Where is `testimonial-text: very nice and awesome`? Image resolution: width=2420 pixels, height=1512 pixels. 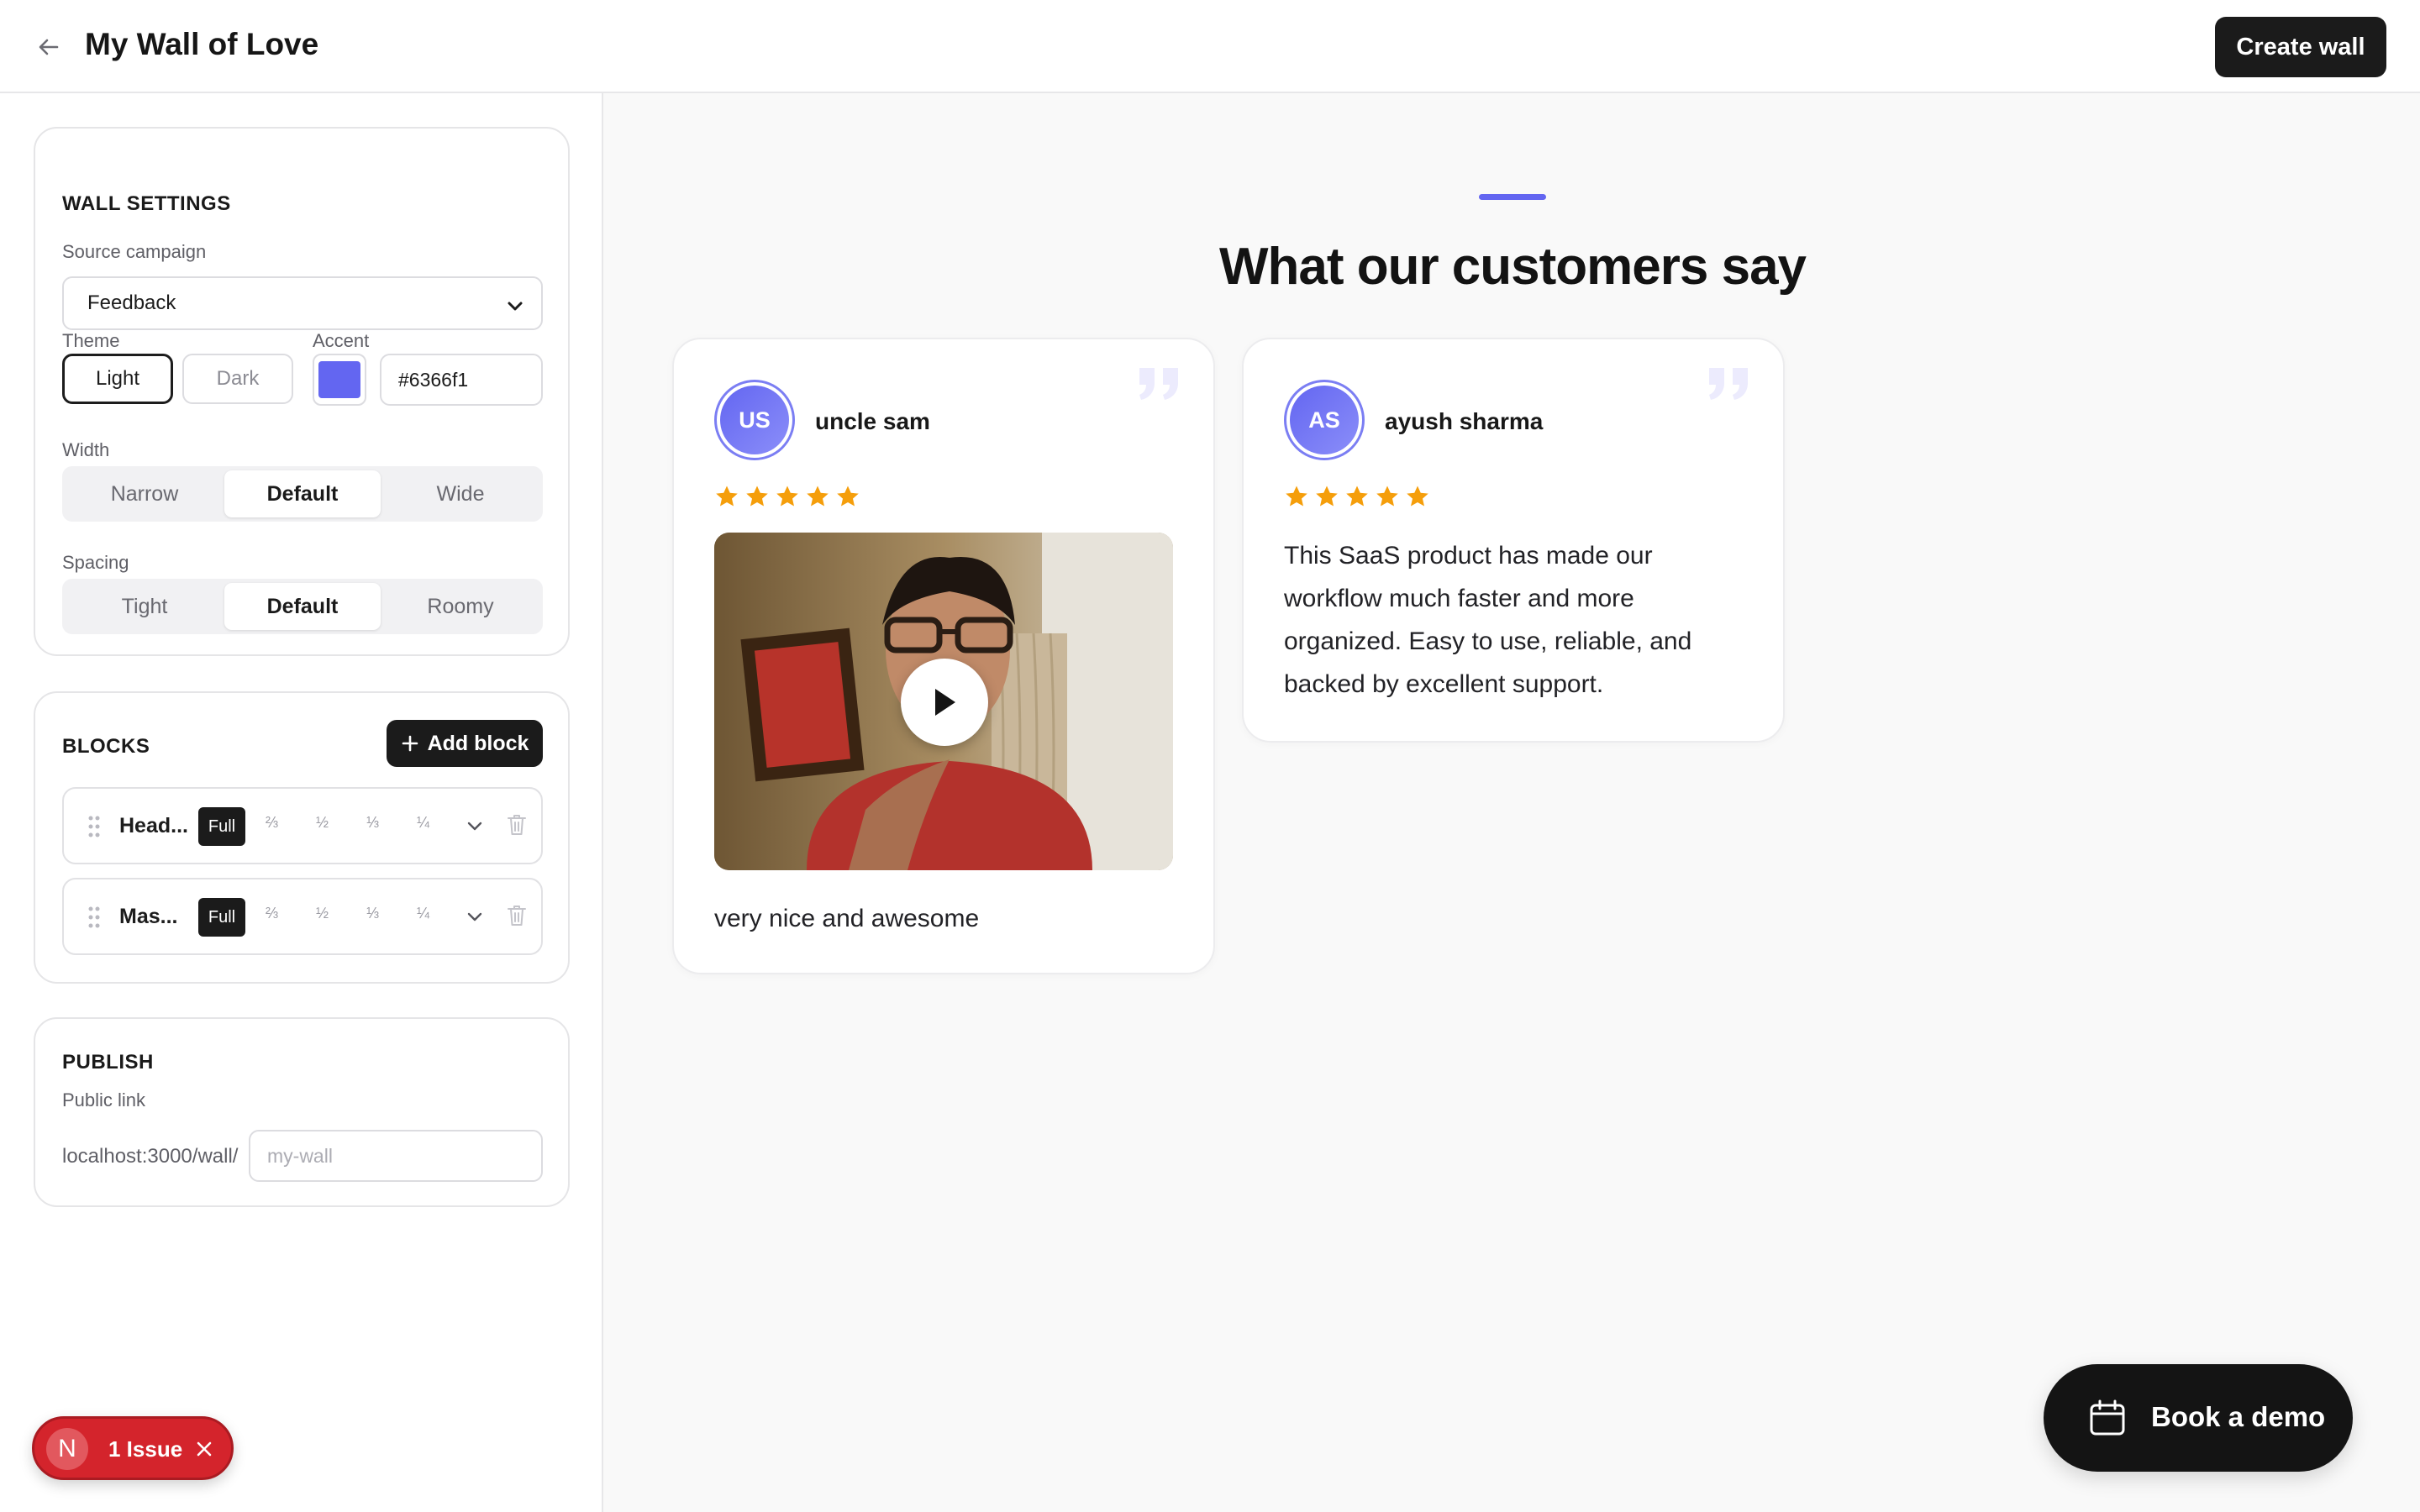
testimonial-text: very nice and awesome is located at coordinates (847, 918).